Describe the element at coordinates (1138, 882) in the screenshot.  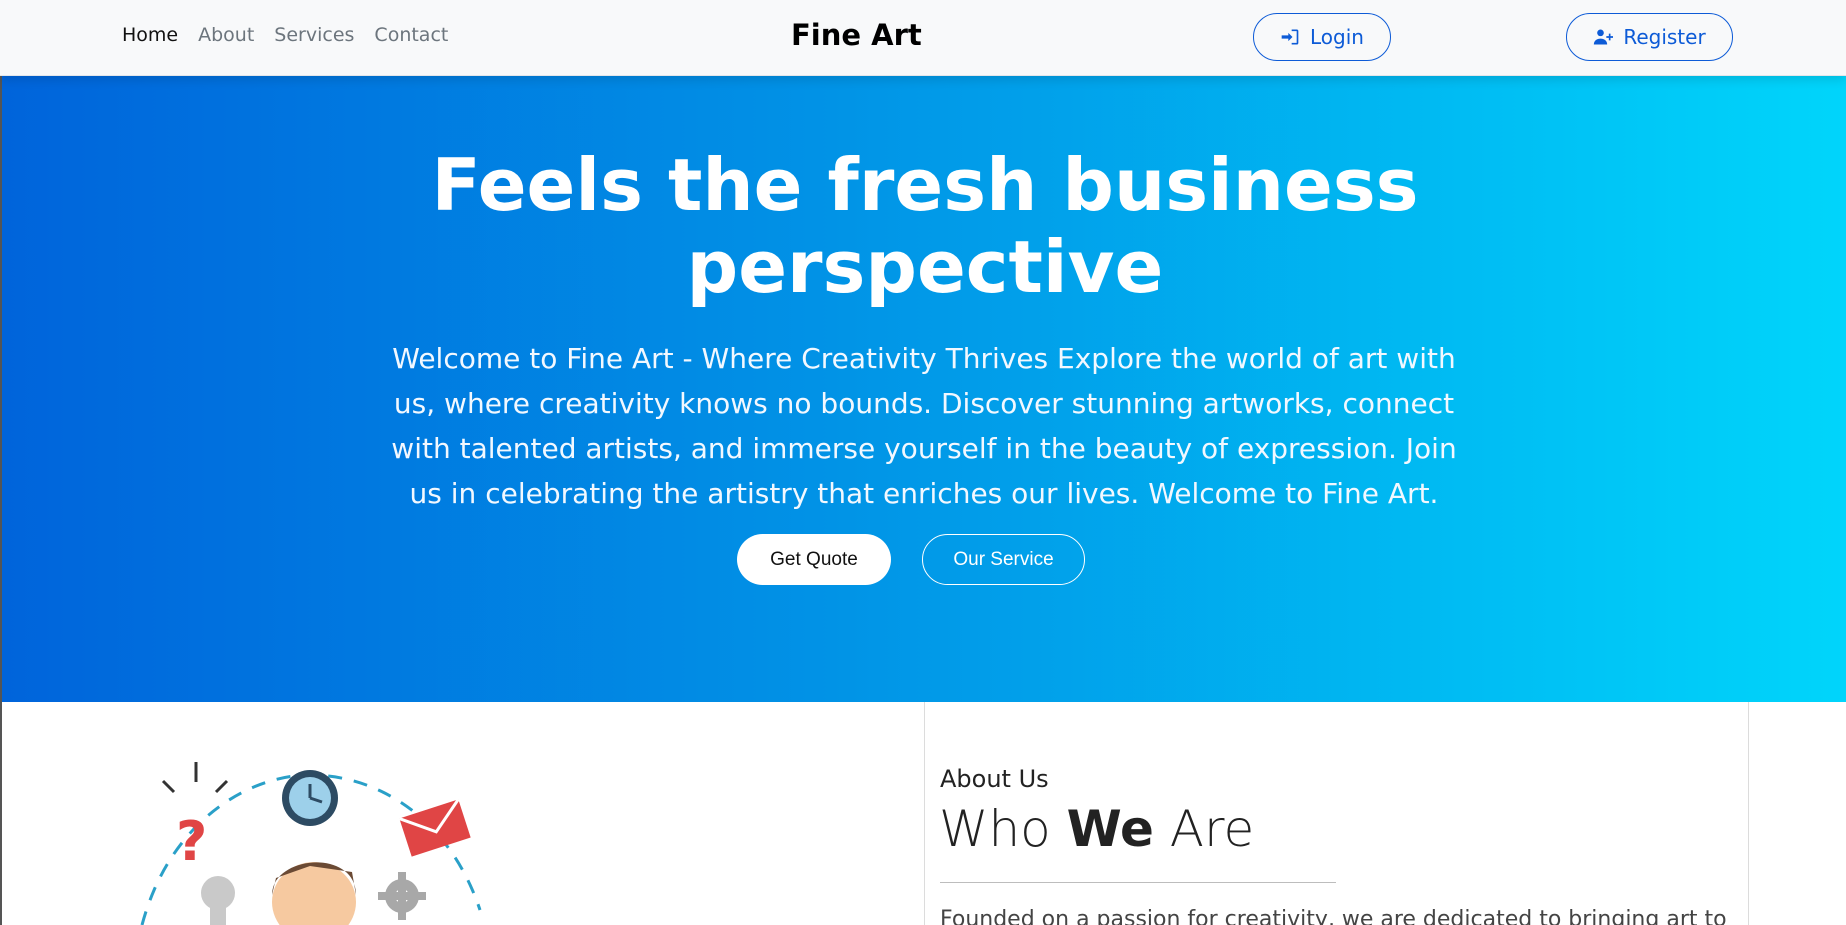
I see `about-divider` at that location.